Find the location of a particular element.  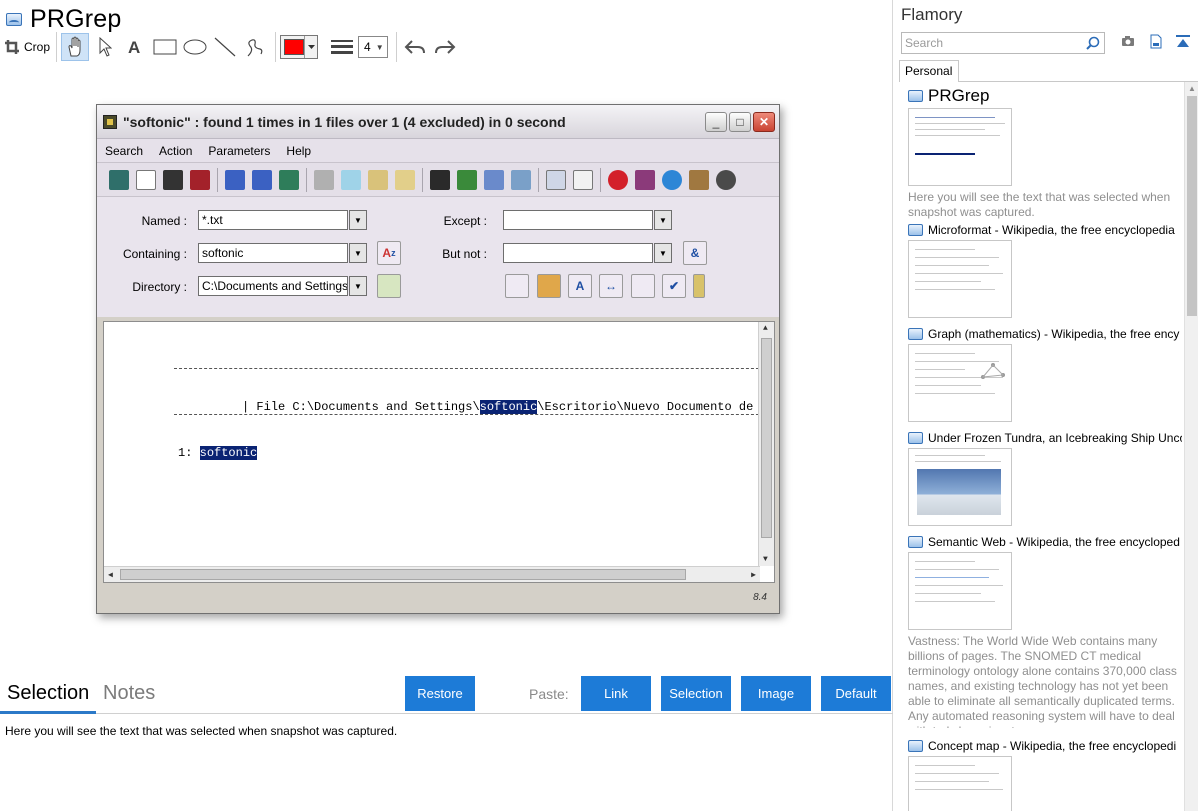

print-icon is located at coordinates (521, 179).